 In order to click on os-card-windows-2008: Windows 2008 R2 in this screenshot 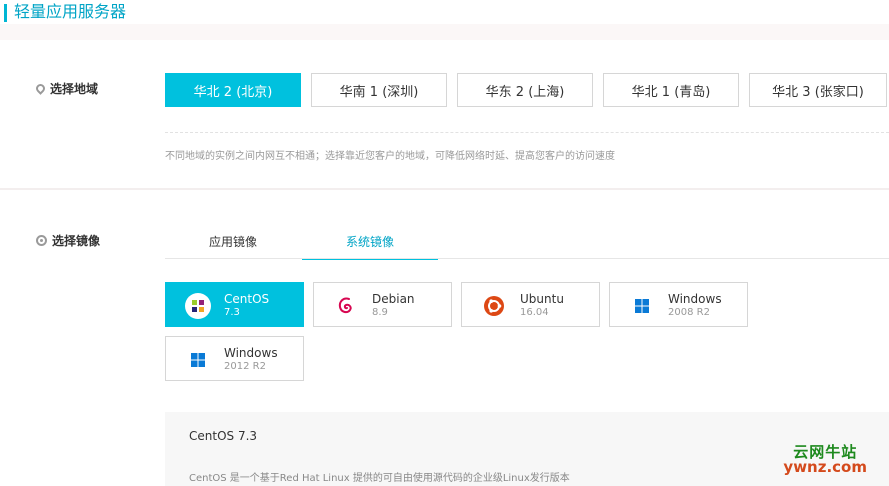, I will do `click(678, 304)`.